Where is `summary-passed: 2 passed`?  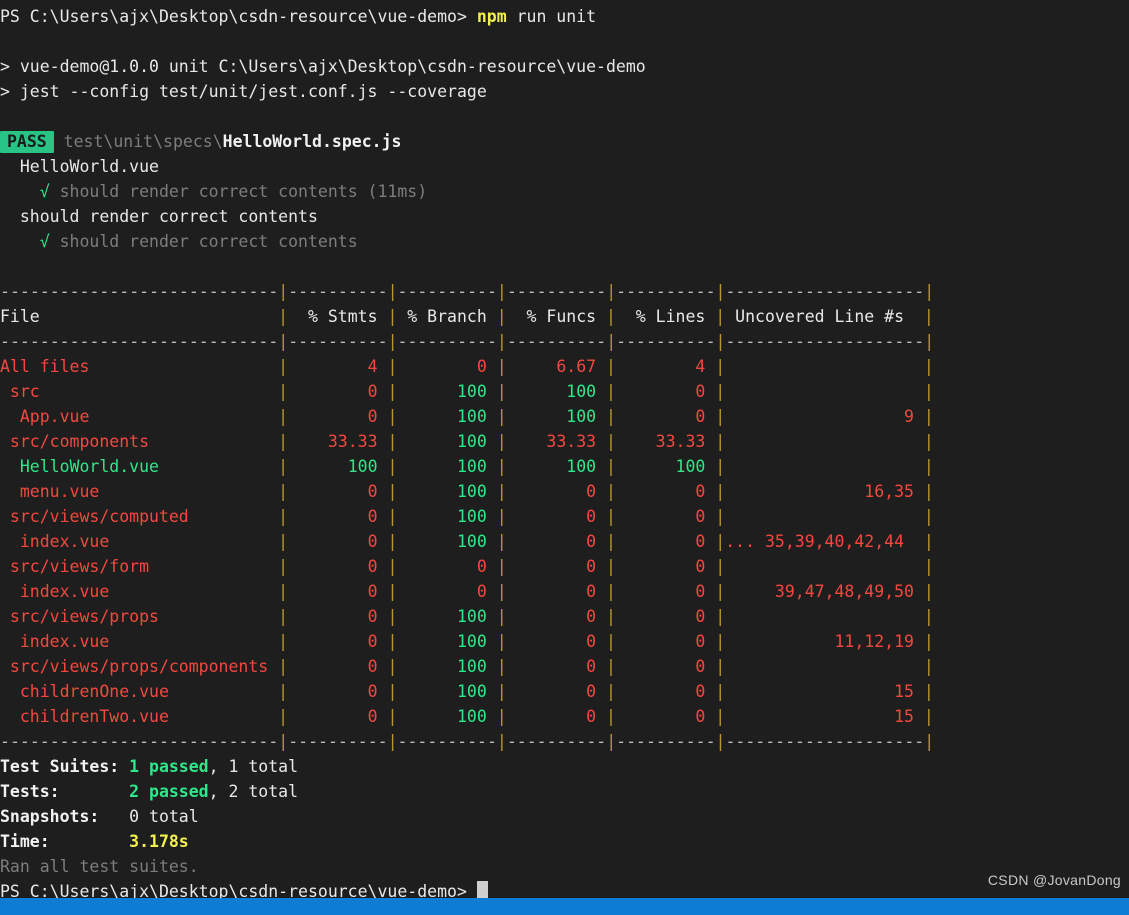 summary-passed: 2 passed is located at coordinates (169, 791).